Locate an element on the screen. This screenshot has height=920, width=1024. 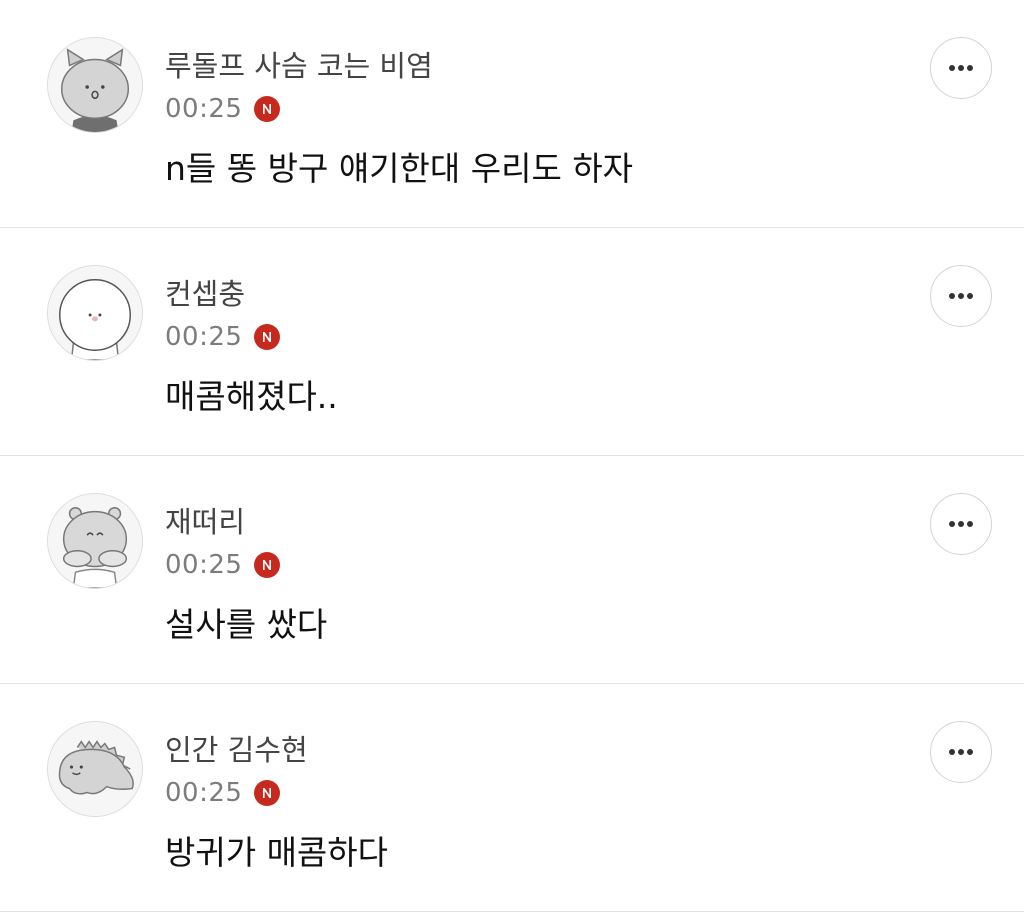
comment-text: 매콤해졌다.. is located at coordinates (251, 396).